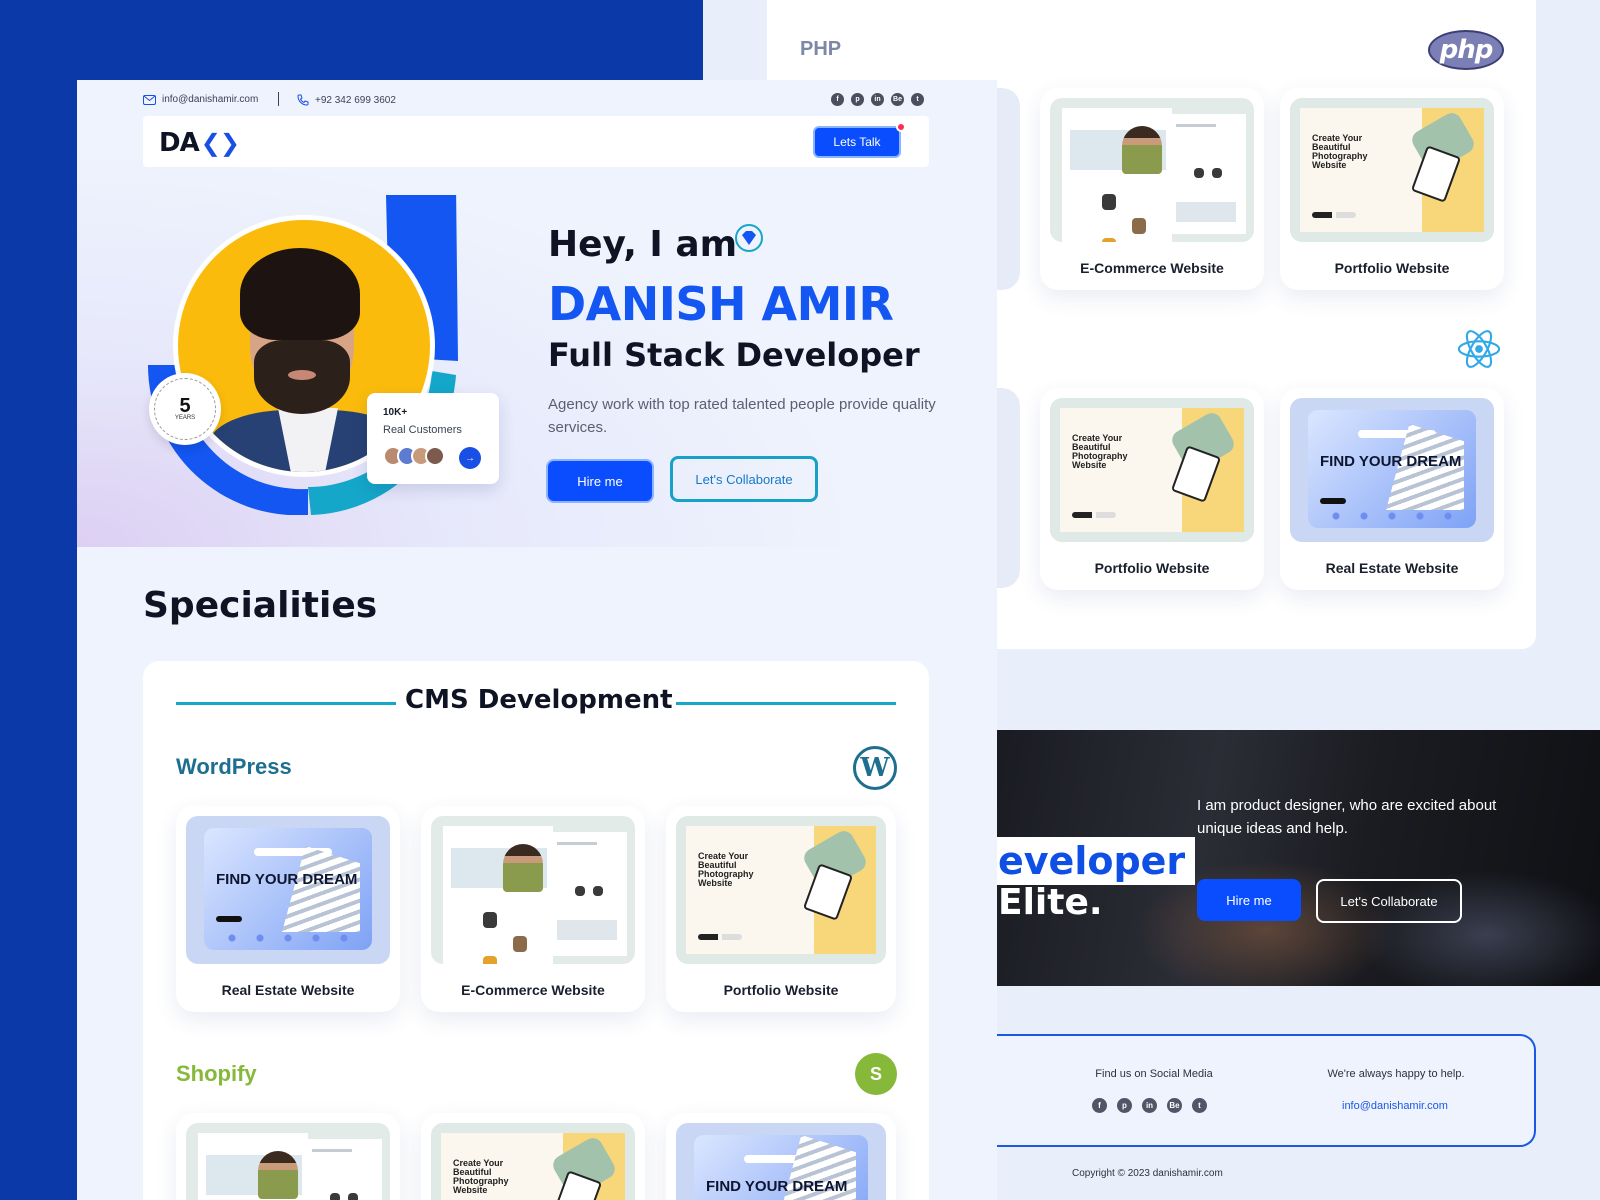 This screenshot has height=1200, width=1600. I want to click on cms-development-title: CMS Development, so click(539, 700).